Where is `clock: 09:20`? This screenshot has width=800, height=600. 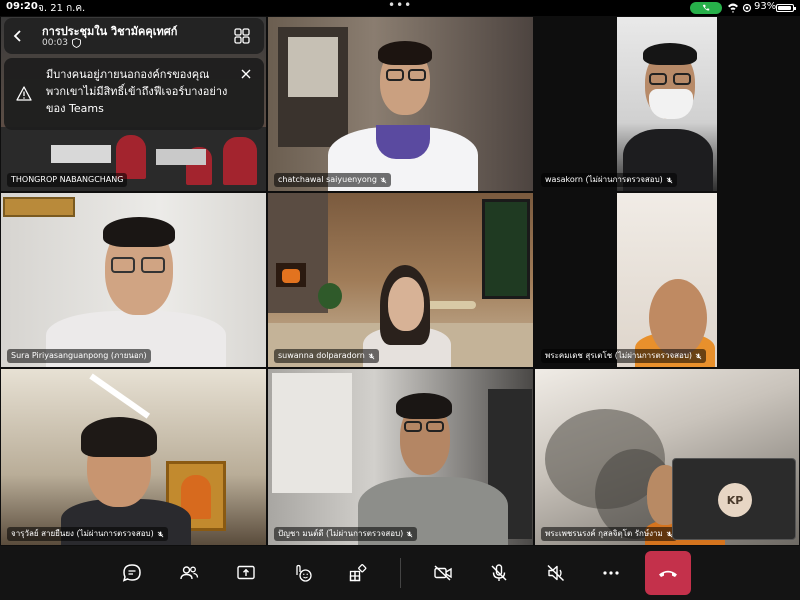 clock: 09:20 is located at coordinates (22, 6).